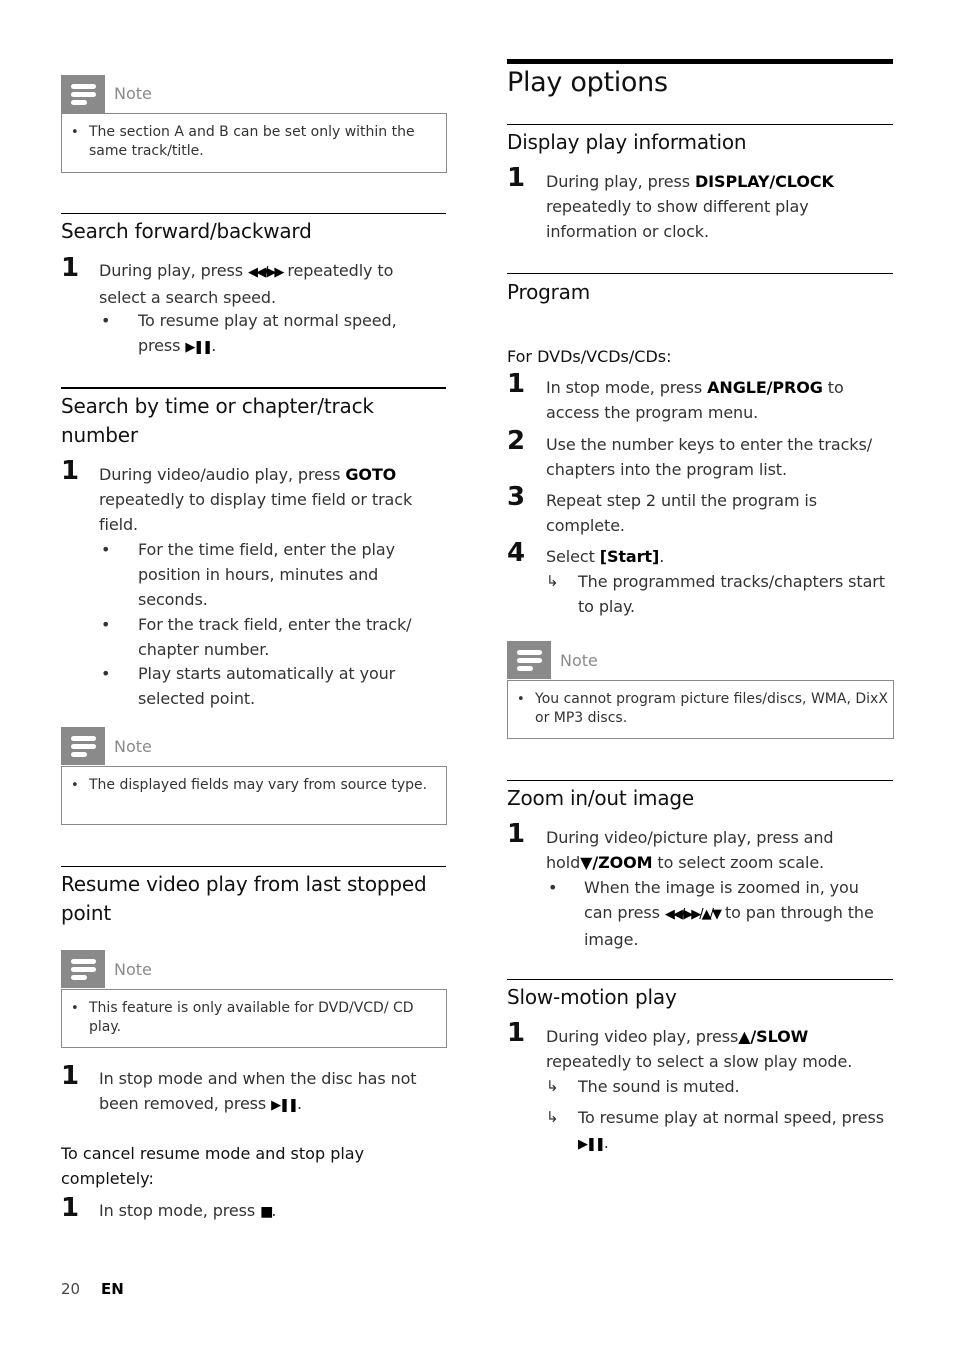  What do you see at coordinates (516, 553) in the screenshot?
I see `step-number: 4` at bounding box center [516, 553].